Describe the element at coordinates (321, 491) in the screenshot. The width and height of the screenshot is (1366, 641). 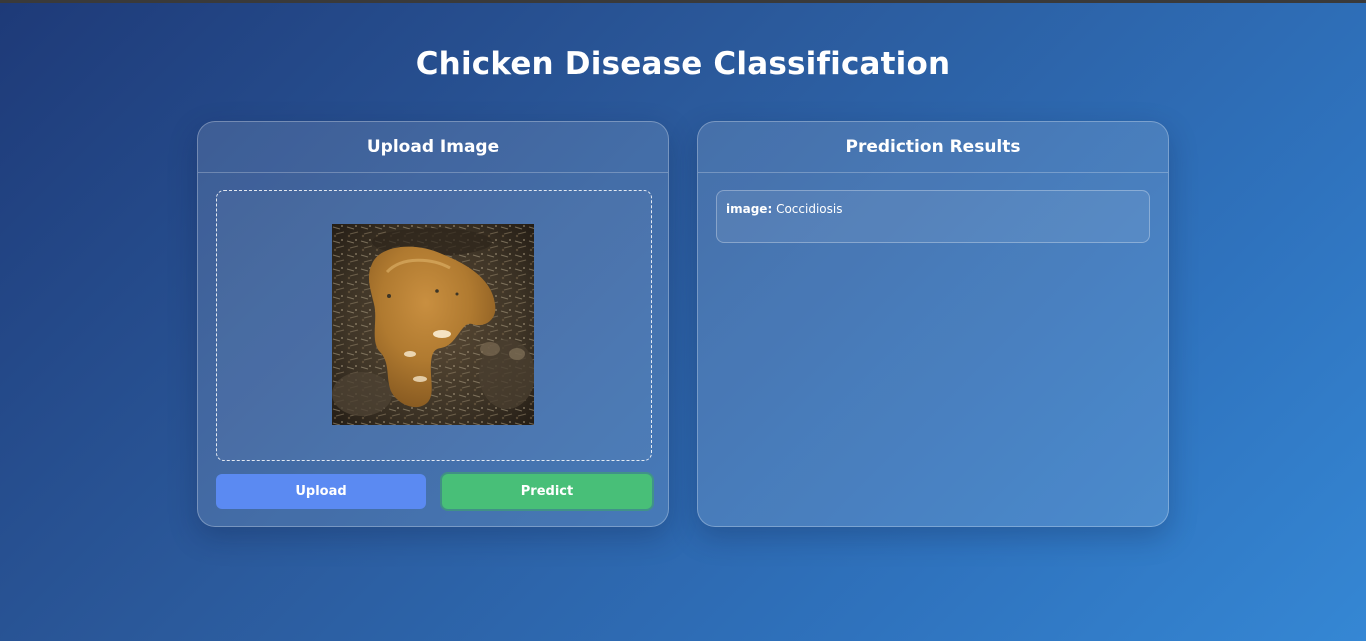
I see `upload-button: Upload` at that location.